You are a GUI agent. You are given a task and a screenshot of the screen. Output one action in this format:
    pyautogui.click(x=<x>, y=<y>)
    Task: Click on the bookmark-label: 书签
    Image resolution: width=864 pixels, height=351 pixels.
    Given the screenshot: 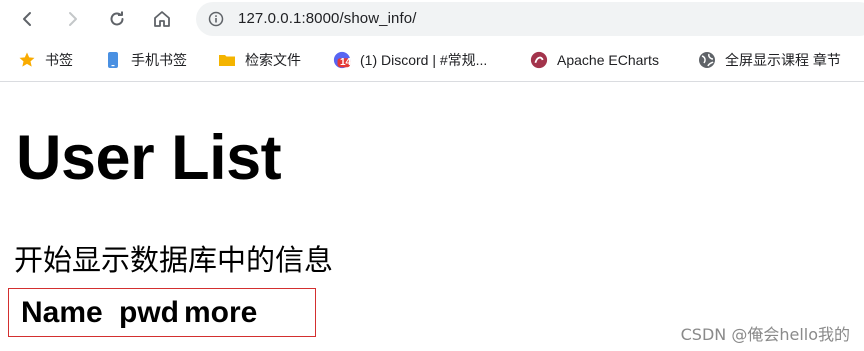 What is the action you would take?
    pyautogui.click(x=59, y=60)
    